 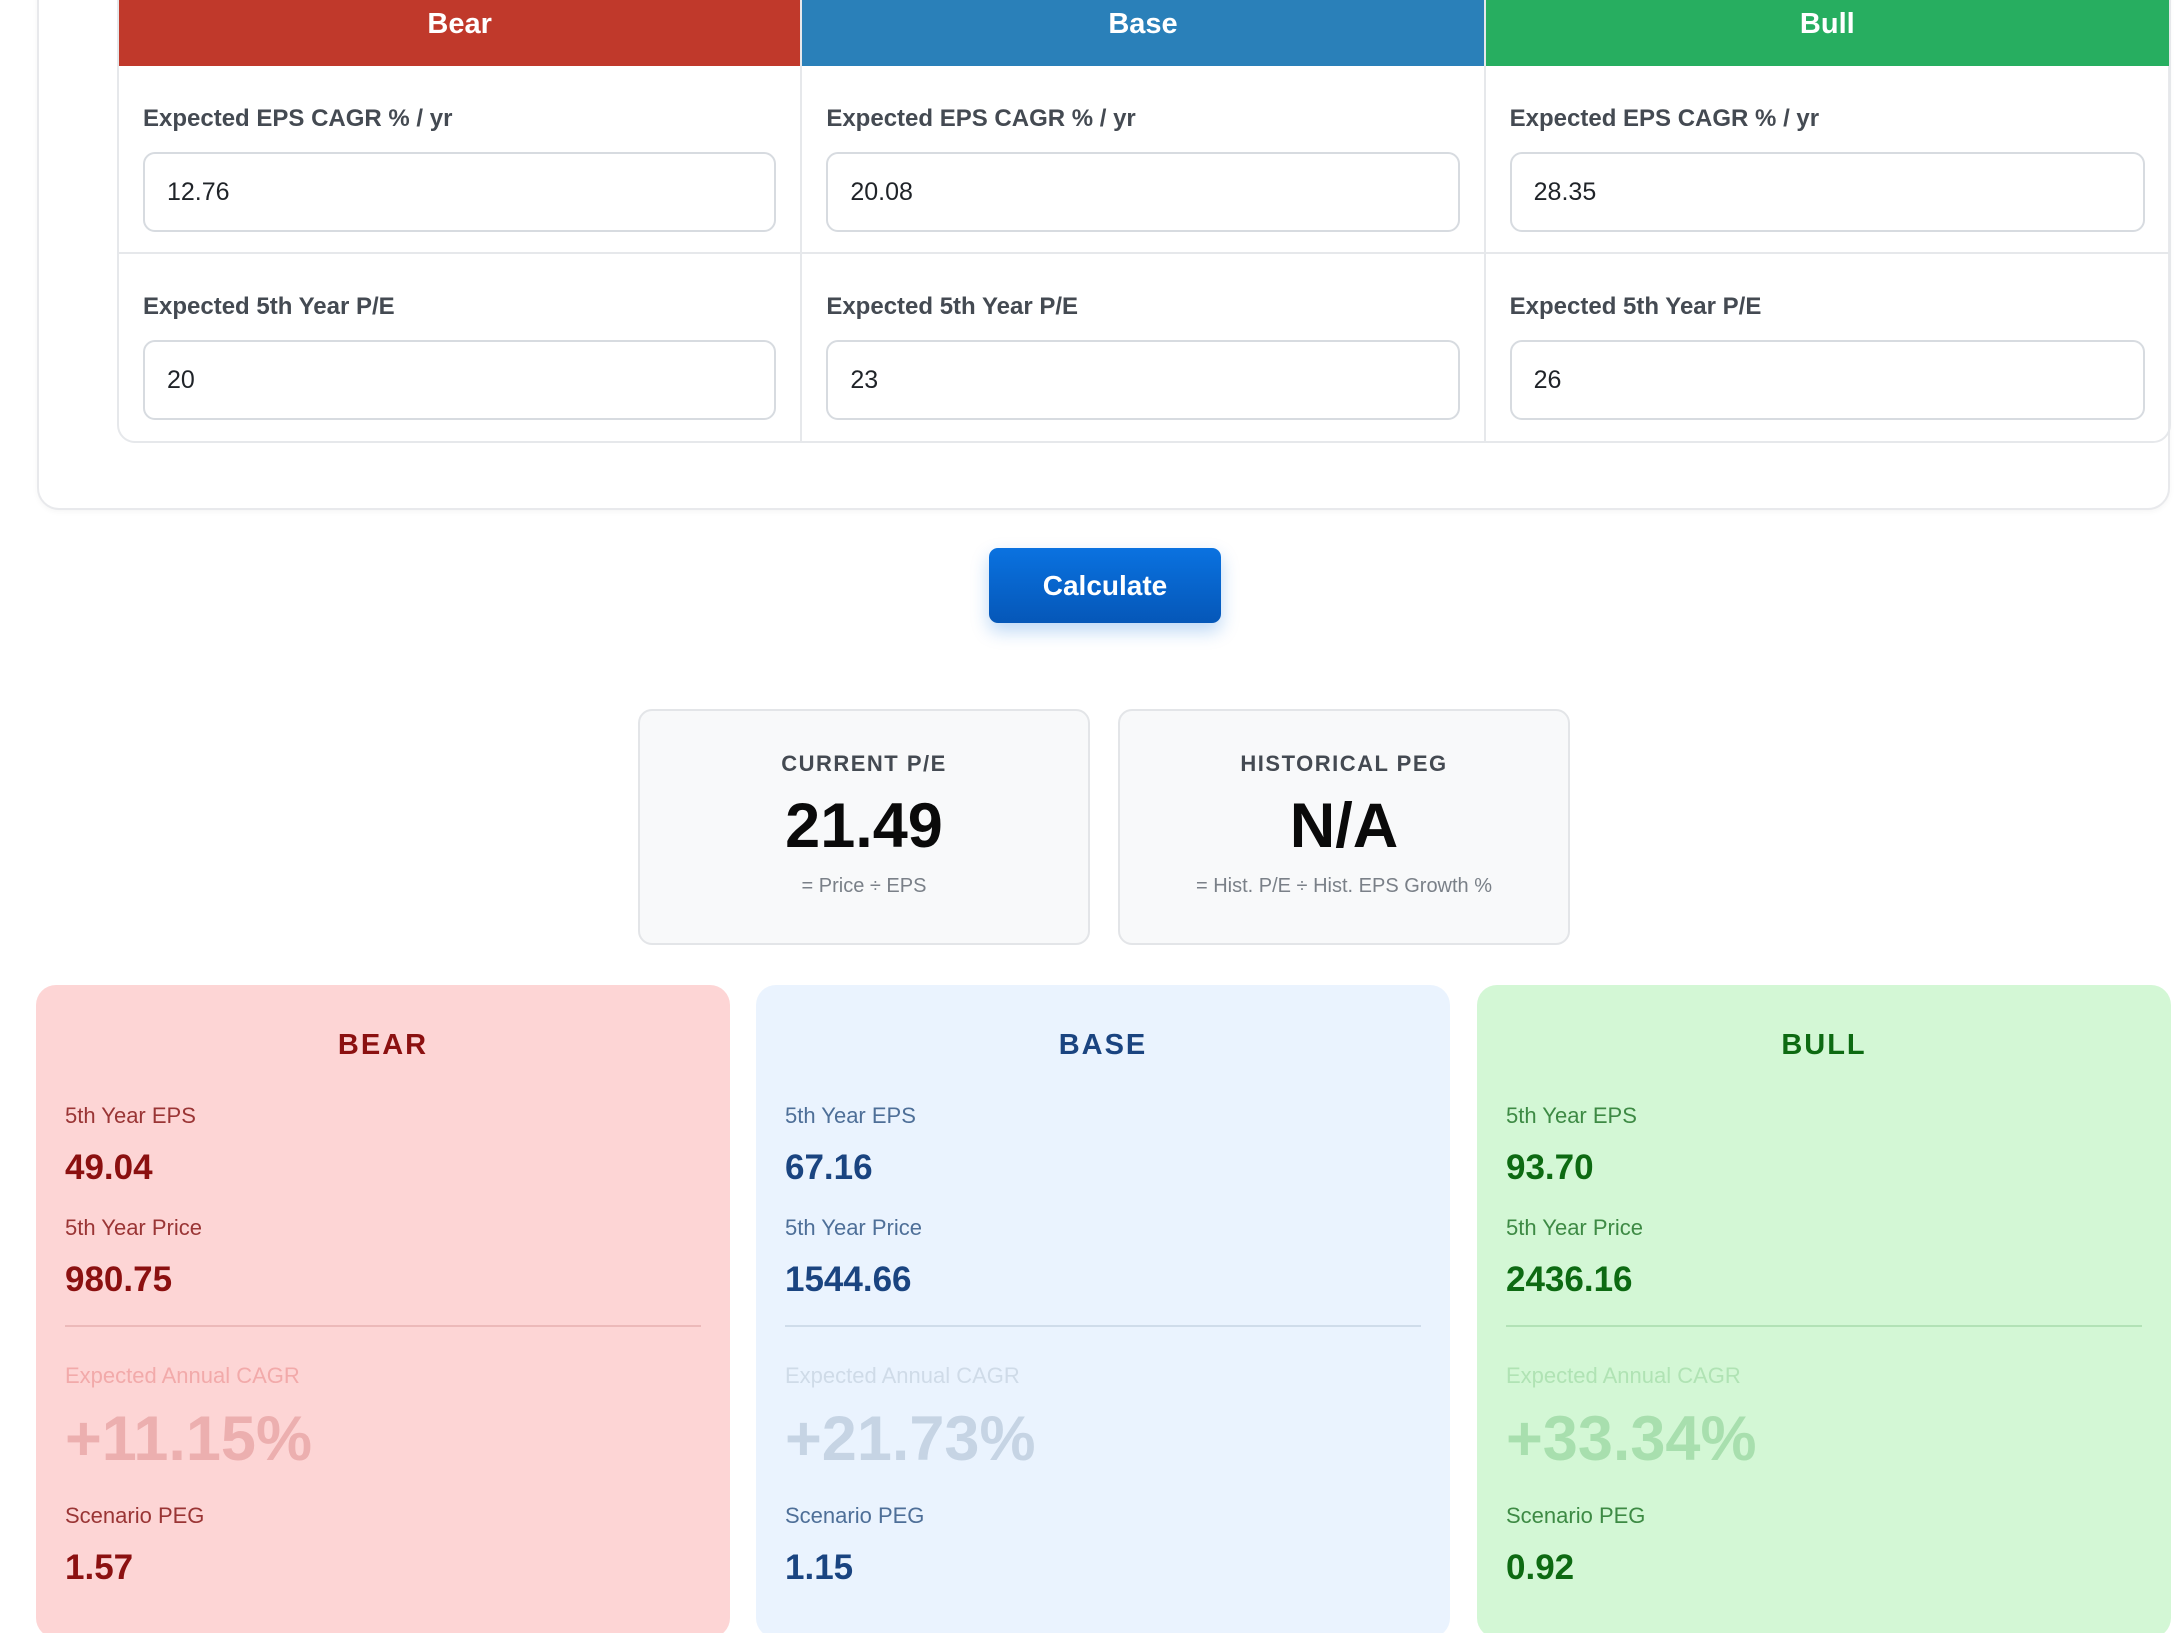 I want to click on eps-value-bull: 93.70, so click(x=1550, y=1167).